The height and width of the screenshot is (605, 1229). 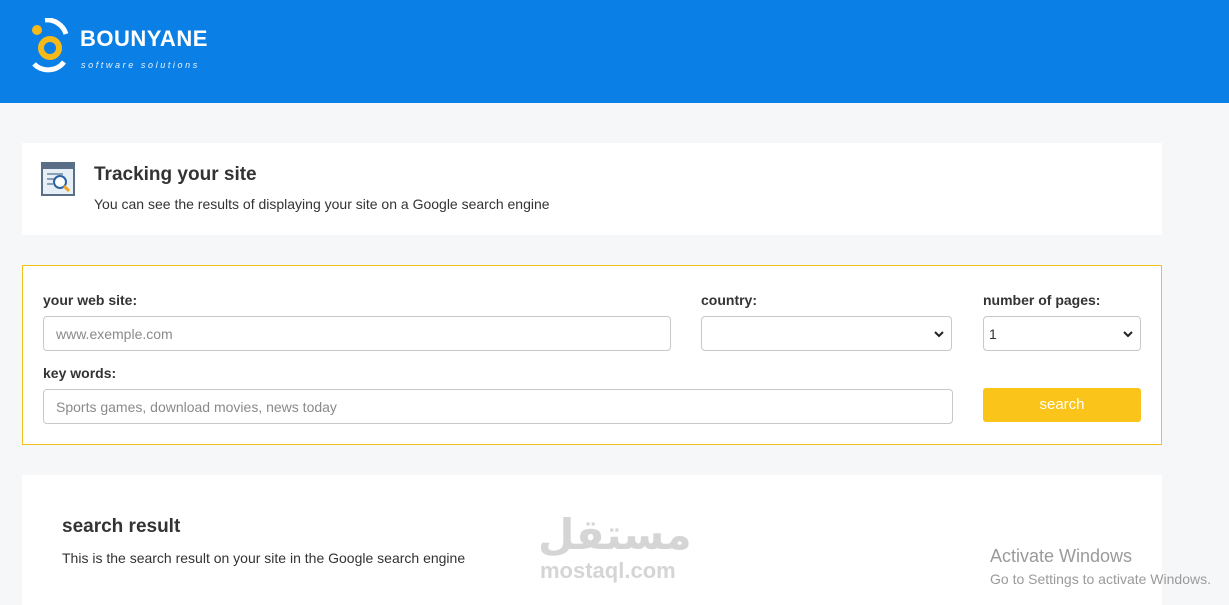 I want to click on pages-select-value: 1, so click(x=993, y=334).